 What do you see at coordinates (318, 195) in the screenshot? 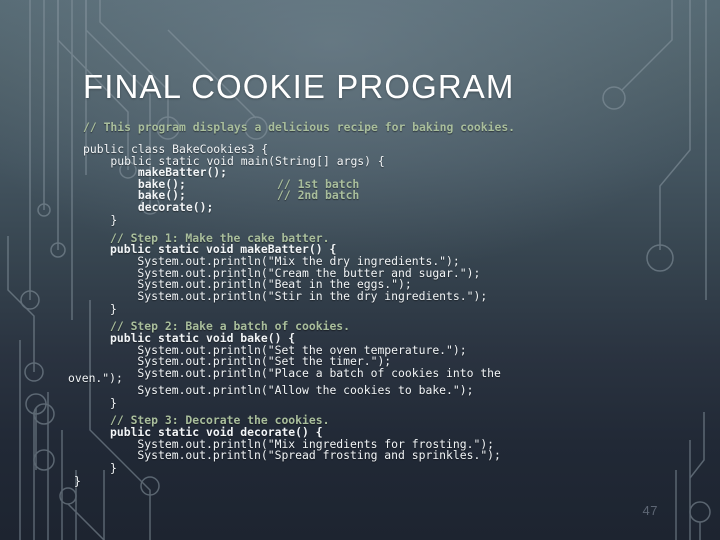
I see `code-line: // 2nd batch` at bounding box center [318, 195].